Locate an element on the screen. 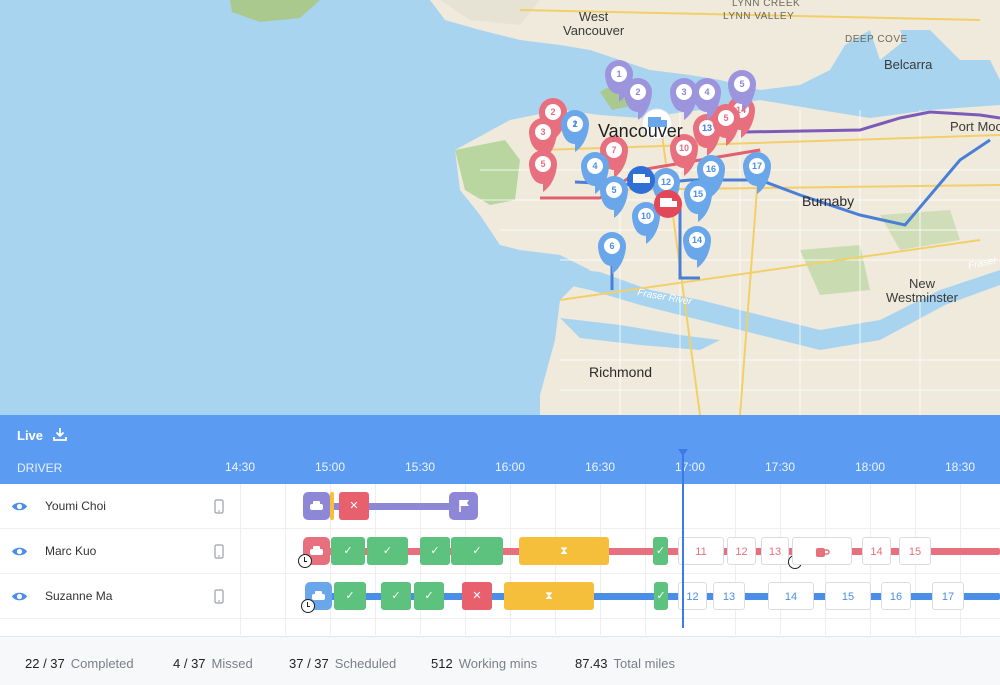 The width and height of the screenshot is (1000, 685). time-tick: 16:30 is located at coordinates (600, 467).